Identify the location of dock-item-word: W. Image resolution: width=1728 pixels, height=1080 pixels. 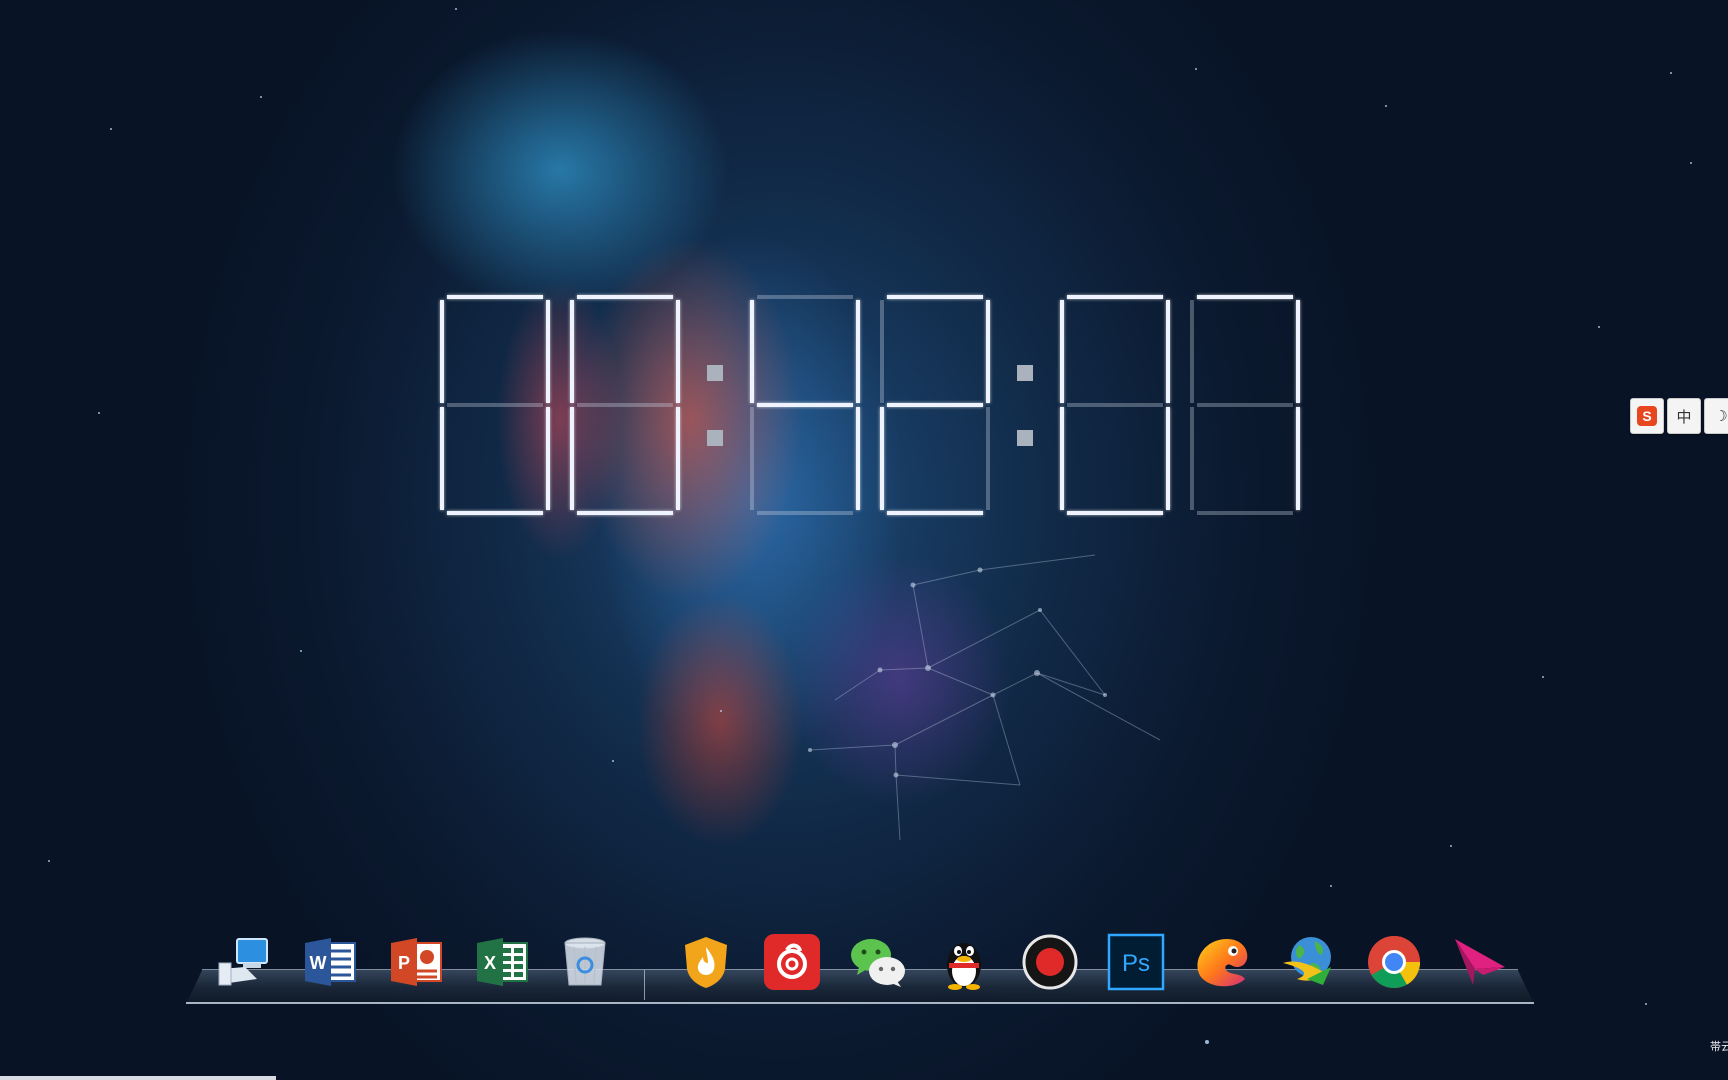
(330, 962).